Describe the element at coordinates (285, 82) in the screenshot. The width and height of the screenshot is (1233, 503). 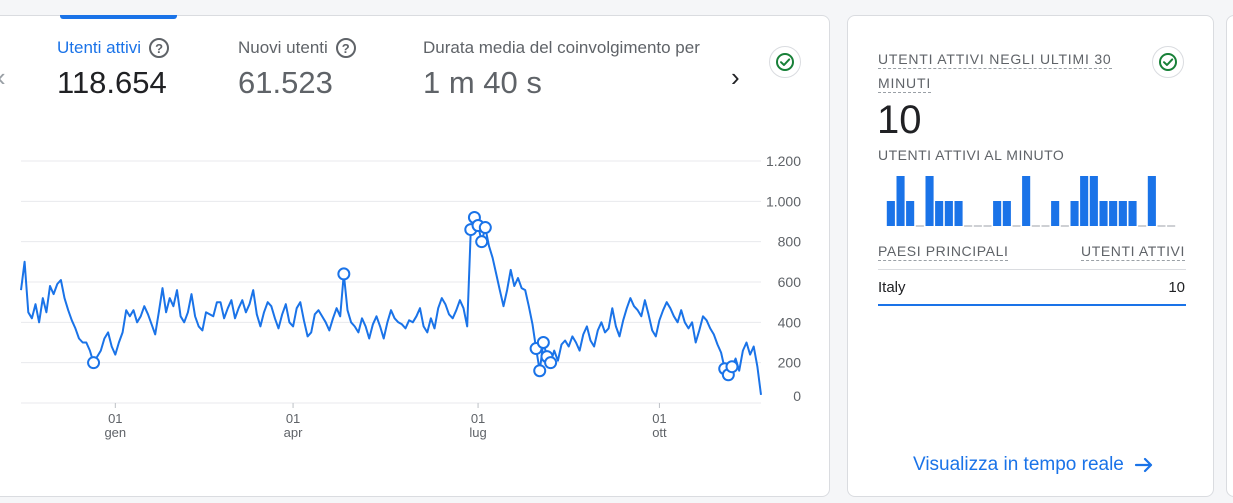
I see `metric-value: 61.523` at that location.